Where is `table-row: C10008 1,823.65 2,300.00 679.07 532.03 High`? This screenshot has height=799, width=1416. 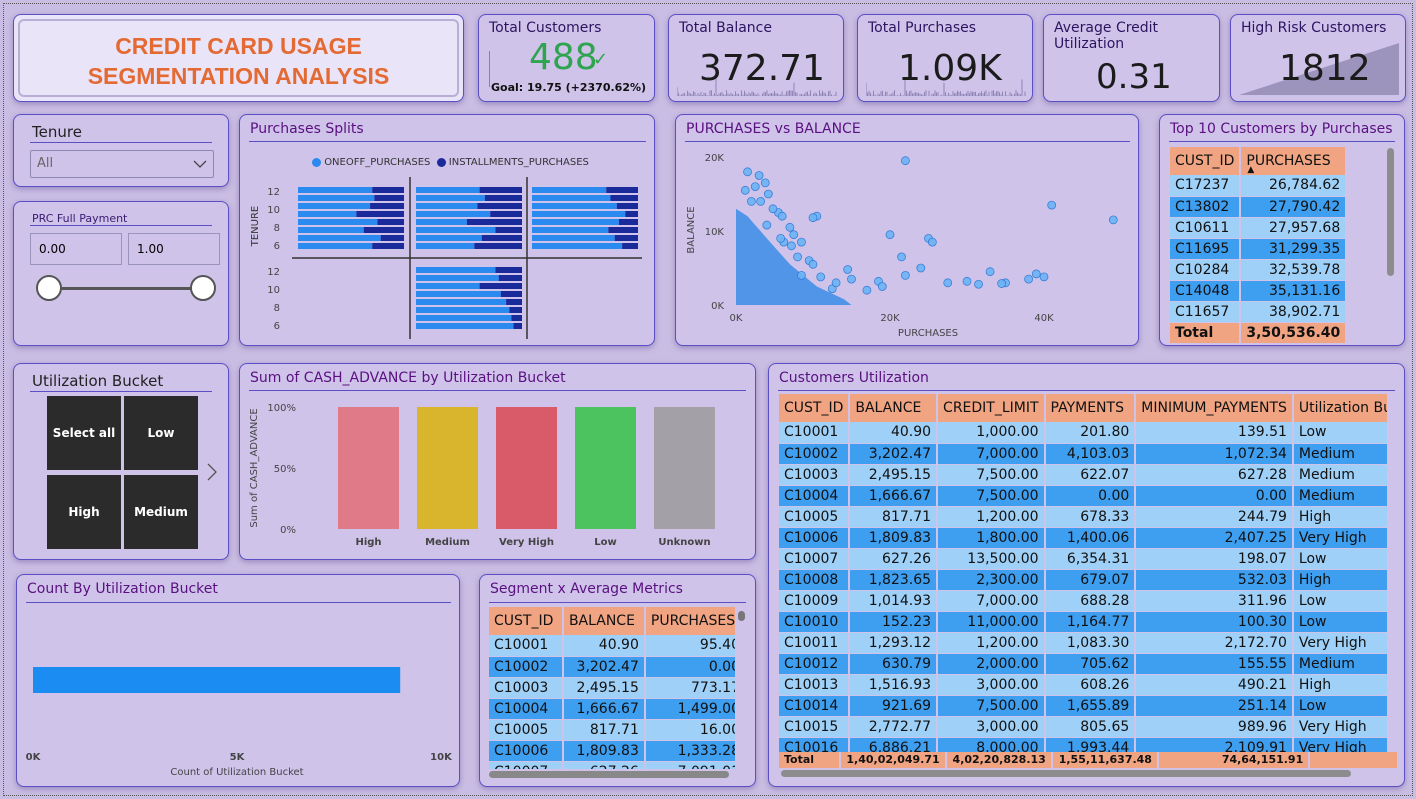 table-row: C10008 1,823.65 2,300.00 679.07 532.03 High is located at coordinates (1083, 580).